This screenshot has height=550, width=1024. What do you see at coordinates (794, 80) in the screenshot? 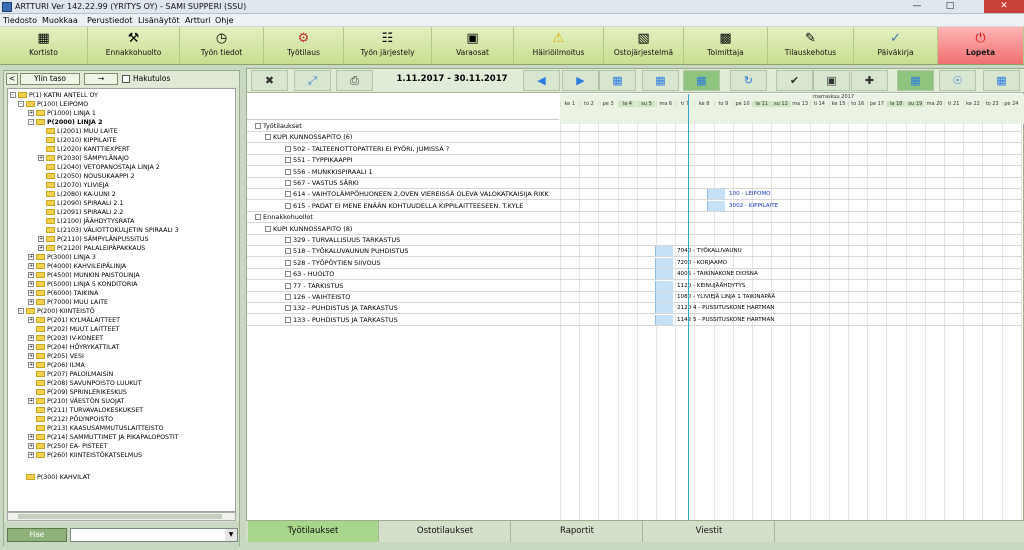
I see `check-icon: ✔` at bounding box center [794, 80].